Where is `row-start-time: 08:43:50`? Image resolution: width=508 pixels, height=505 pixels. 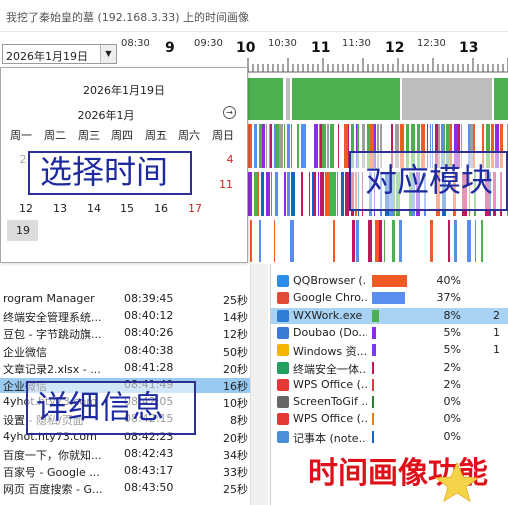 row-start-time: 08:43:50 is located at coordinates (149, 488).